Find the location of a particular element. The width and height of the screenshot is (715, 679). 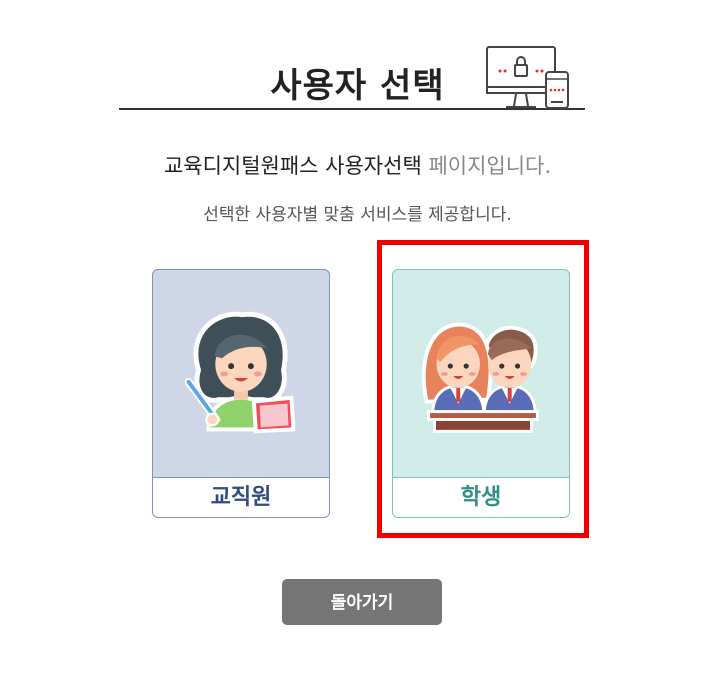

intro-text-muted: 페이지입니다. is located at coordinates (490, 166).